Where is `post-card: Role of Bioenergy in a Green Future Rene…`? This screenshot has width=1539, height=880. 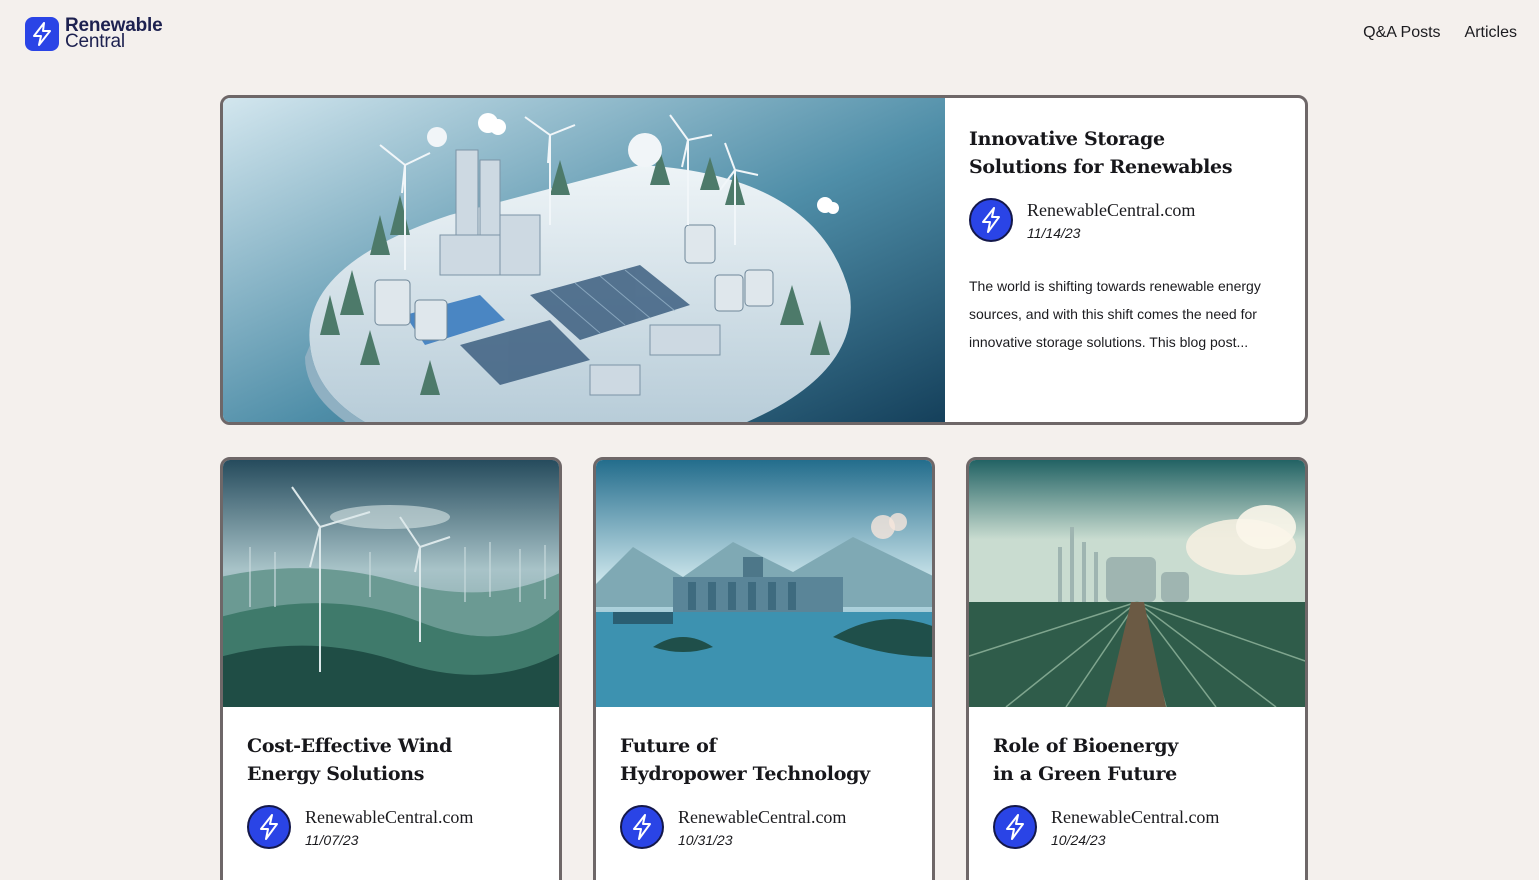
post-card: Role of Bioenergy in a Green Future Rene… is located at coordinates (1137, 668).